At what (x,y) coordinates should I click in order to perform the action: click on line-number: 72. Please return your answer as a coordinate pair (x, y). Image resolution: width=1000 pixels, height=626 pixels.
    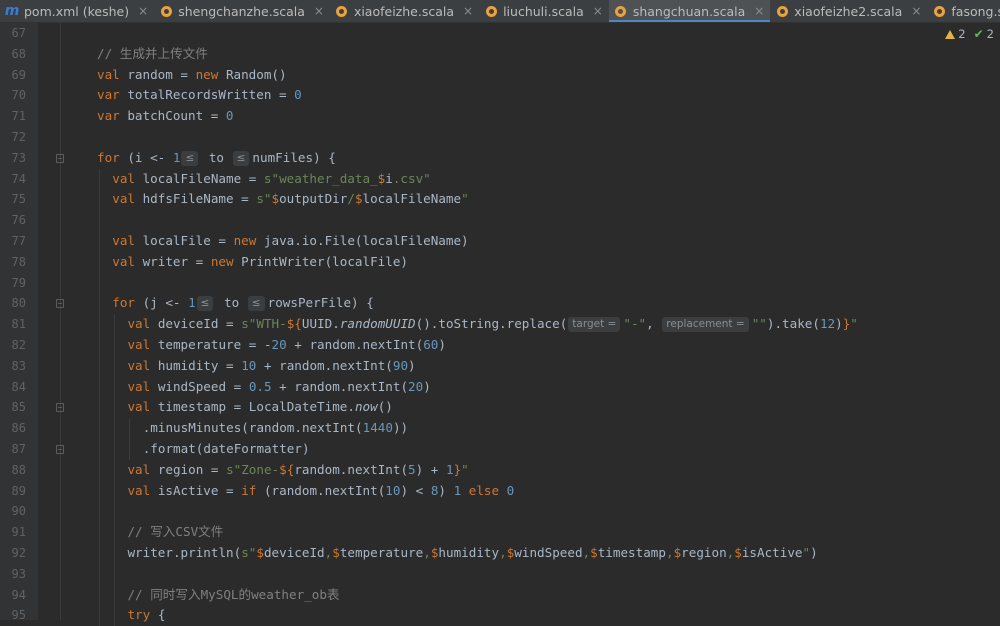
    Looking at the image, I should click on (18, 136).